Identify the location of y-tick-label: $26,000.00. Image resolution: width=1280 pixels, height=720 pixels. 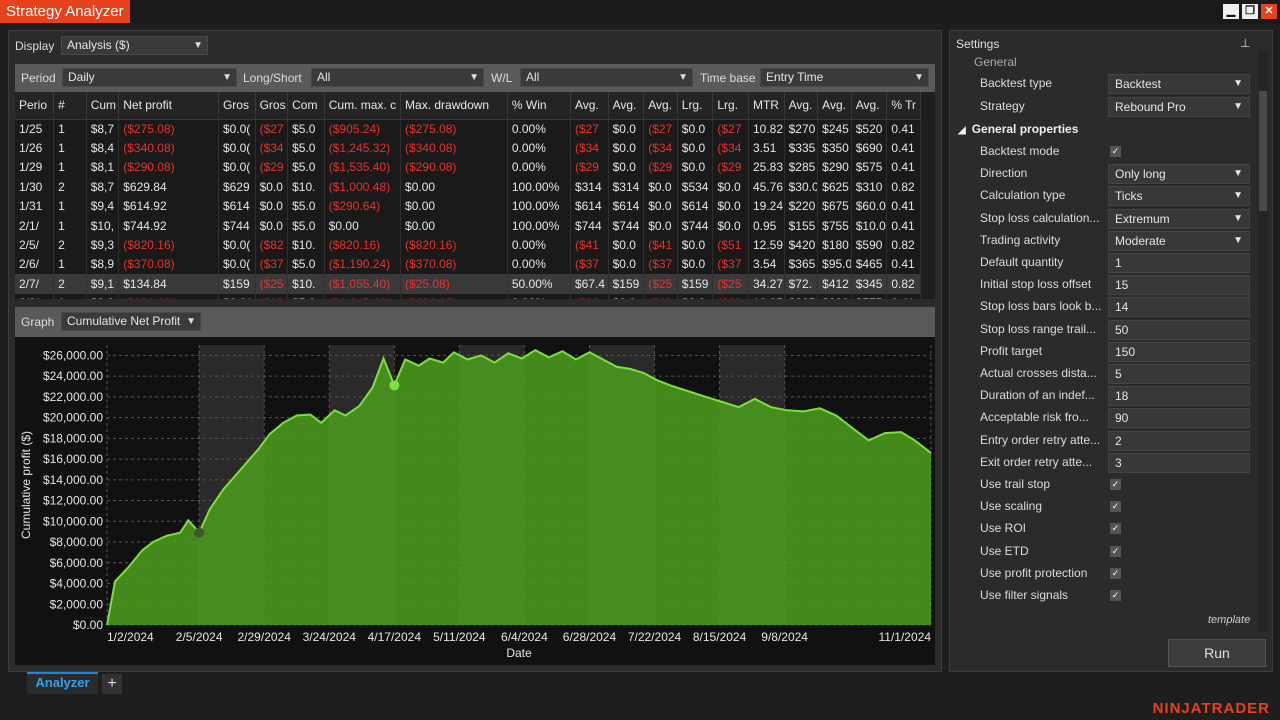
(73, 355).